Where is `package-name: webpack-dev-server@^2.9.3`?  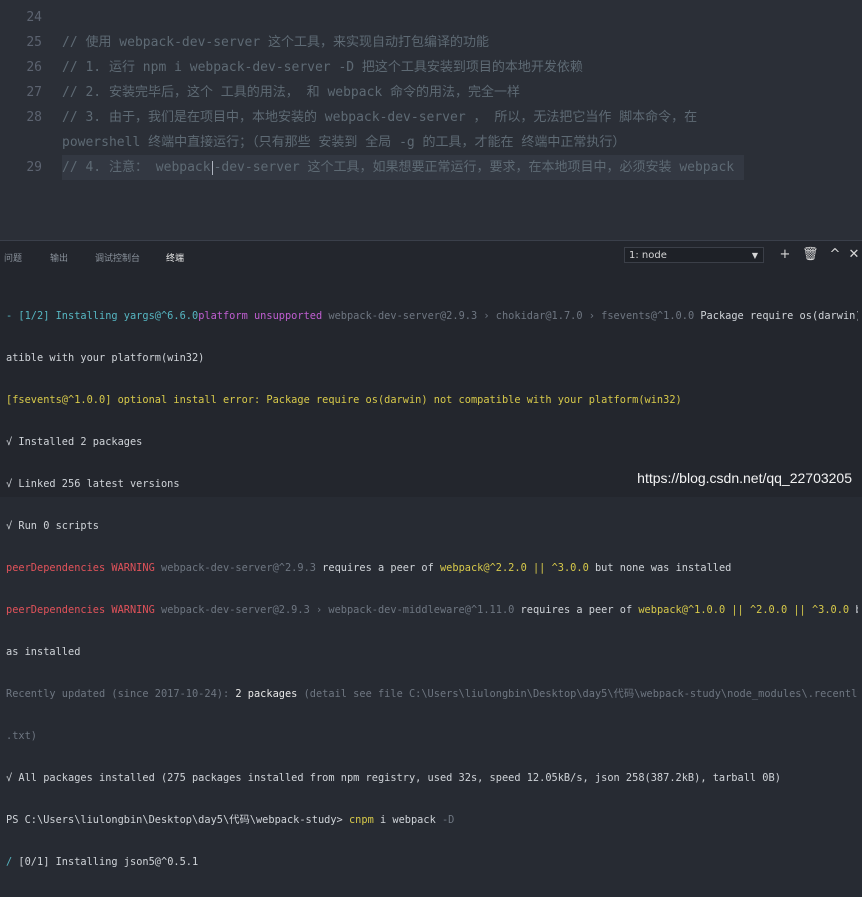
package-name: webpack-dev-server@^2.9.3 is located at coordinates (235, 568).